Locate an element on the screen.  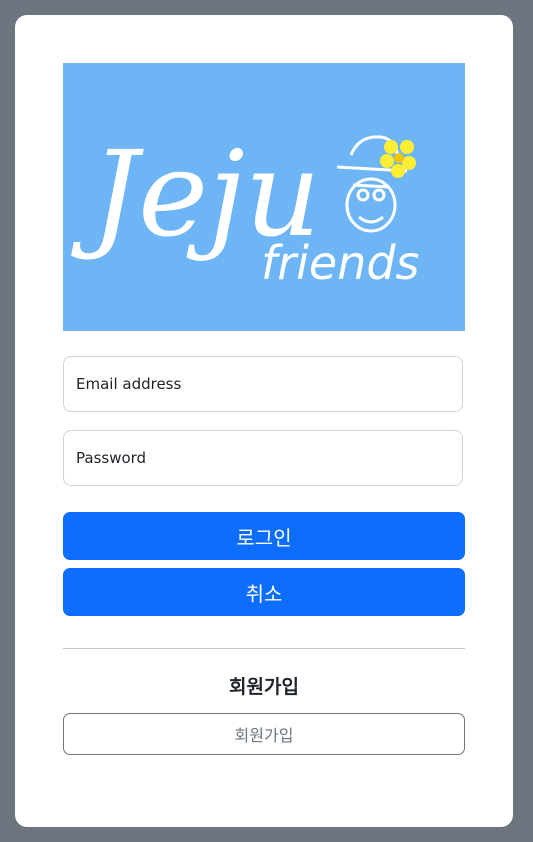
email-placeholder: Email address is located at coordinates (129, 384).